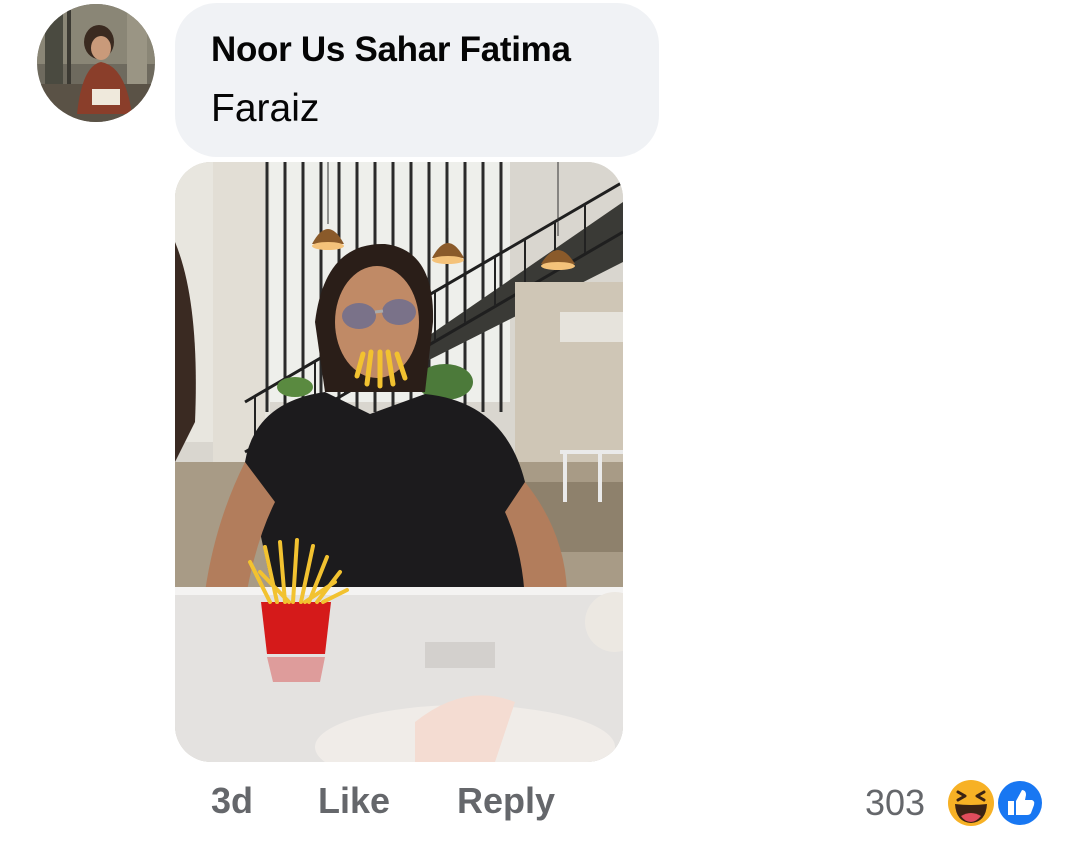 Image resolution: width=1080 pixels, height=844 pixels. What do you see at coordinates (895, 803) in the screenshot?
I see `reaction-count: 303` at bounding box center [895, 803].